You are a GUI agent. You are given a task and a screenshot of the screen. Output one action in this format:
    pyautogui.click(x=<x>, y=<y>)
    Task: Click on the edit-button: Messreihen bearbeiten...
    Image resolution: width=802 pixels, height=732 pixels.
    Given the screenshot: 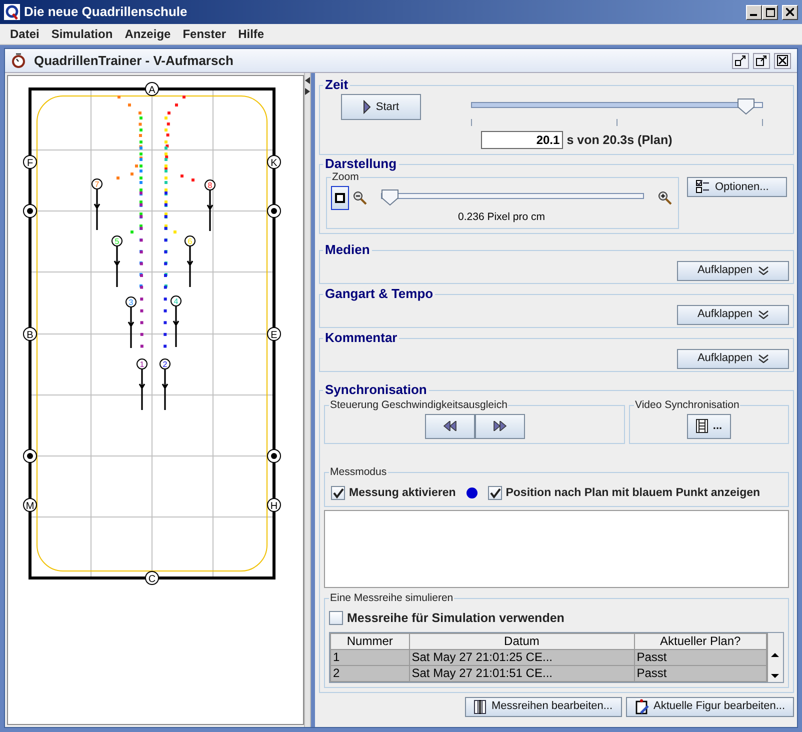 What is the action you would take?
    pyautogui.click(x=543, y=706)
    